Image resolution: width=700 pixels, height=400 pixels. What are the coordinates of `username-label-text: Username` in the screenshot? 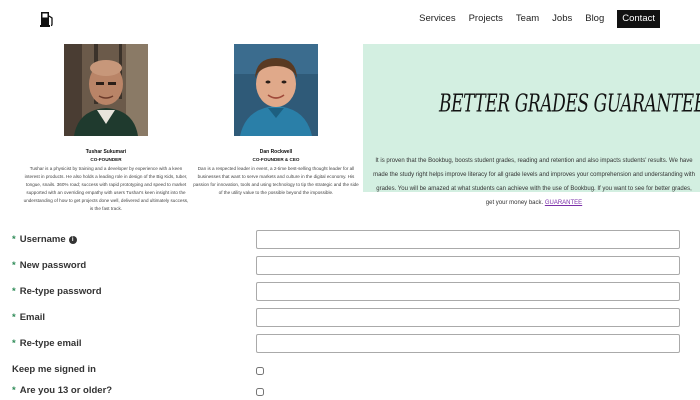 It's located at (42, 239).